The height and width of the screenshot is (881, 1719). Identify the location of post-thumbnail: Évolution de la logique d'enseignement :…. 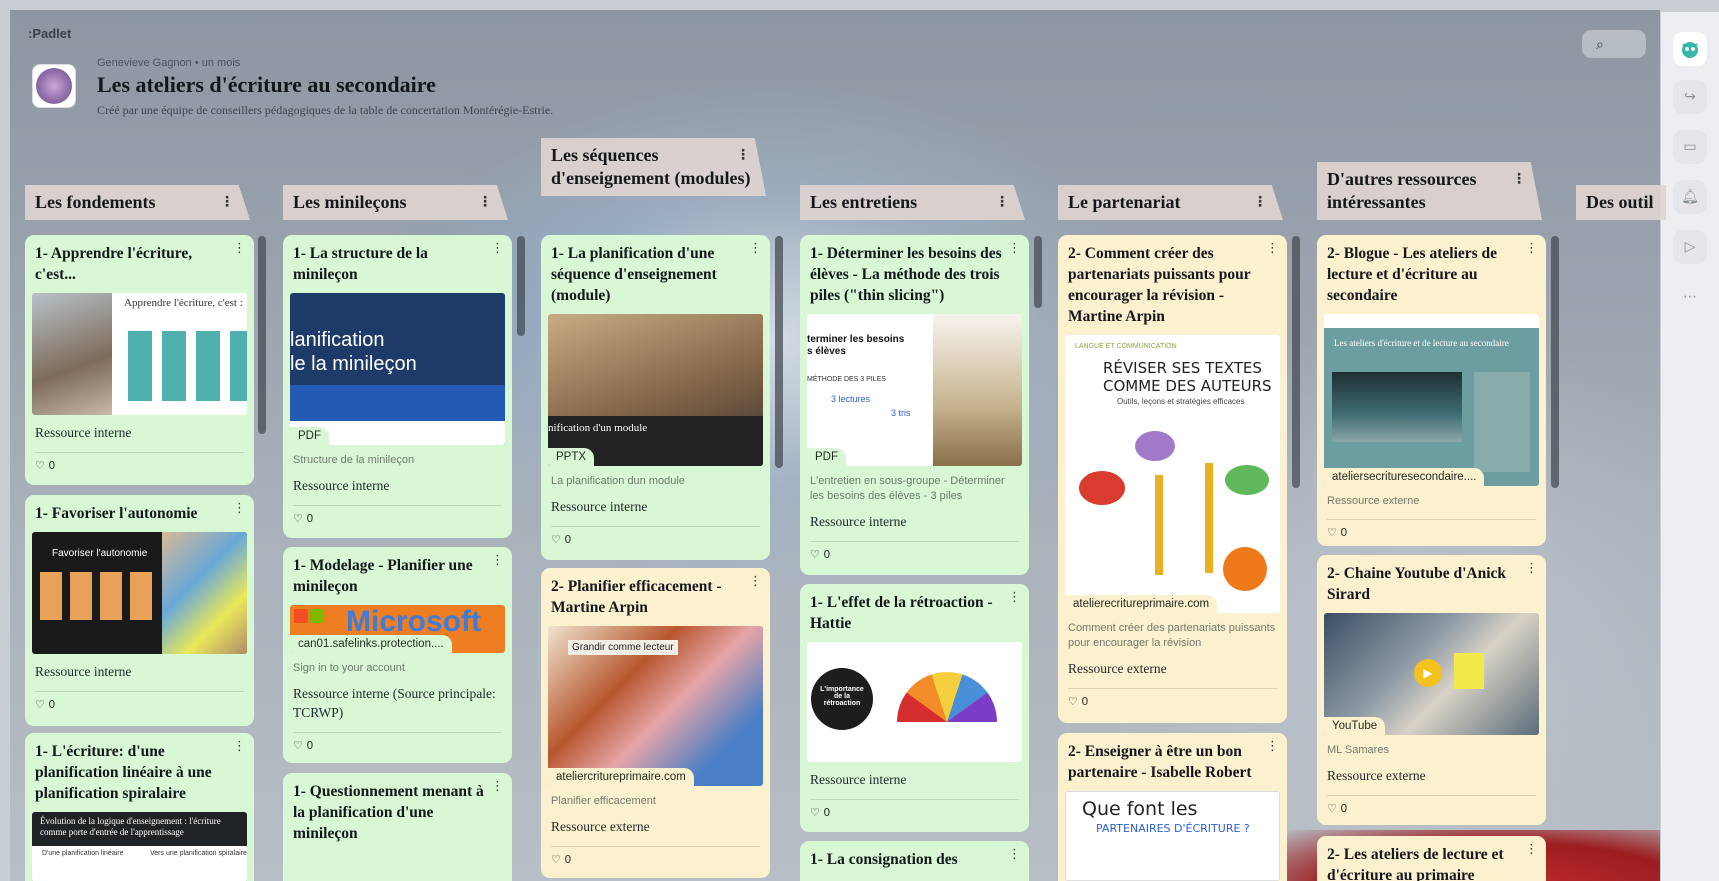
(139, 846).